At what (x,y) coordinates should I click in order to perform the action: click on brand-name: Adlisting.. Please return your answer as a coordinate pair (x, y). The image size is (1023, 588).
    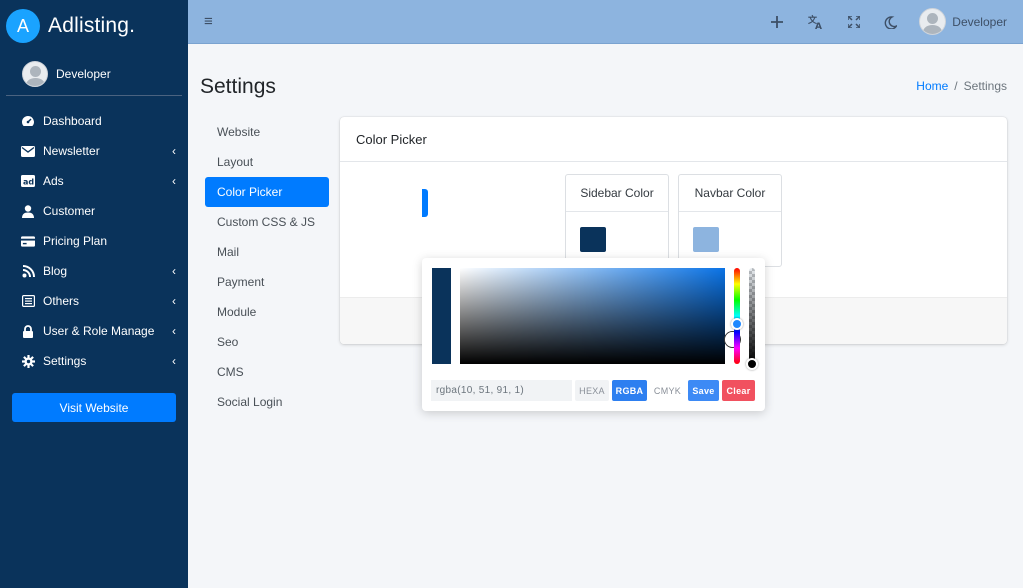
    Looking at the image, I should click on (92, 25).